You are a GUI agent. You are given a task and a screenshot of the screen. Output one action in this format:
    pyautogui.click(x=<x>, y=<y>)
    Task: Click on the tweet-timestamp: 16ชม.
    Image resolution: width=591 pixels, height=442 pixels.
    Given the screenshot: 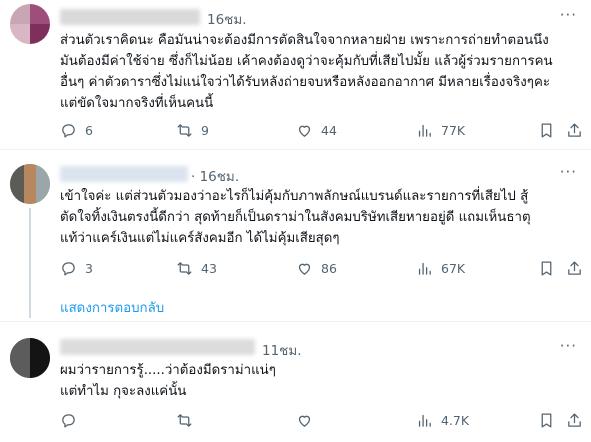 What is the action you would take?
    pyautogui.click(x=227, y=19)
    